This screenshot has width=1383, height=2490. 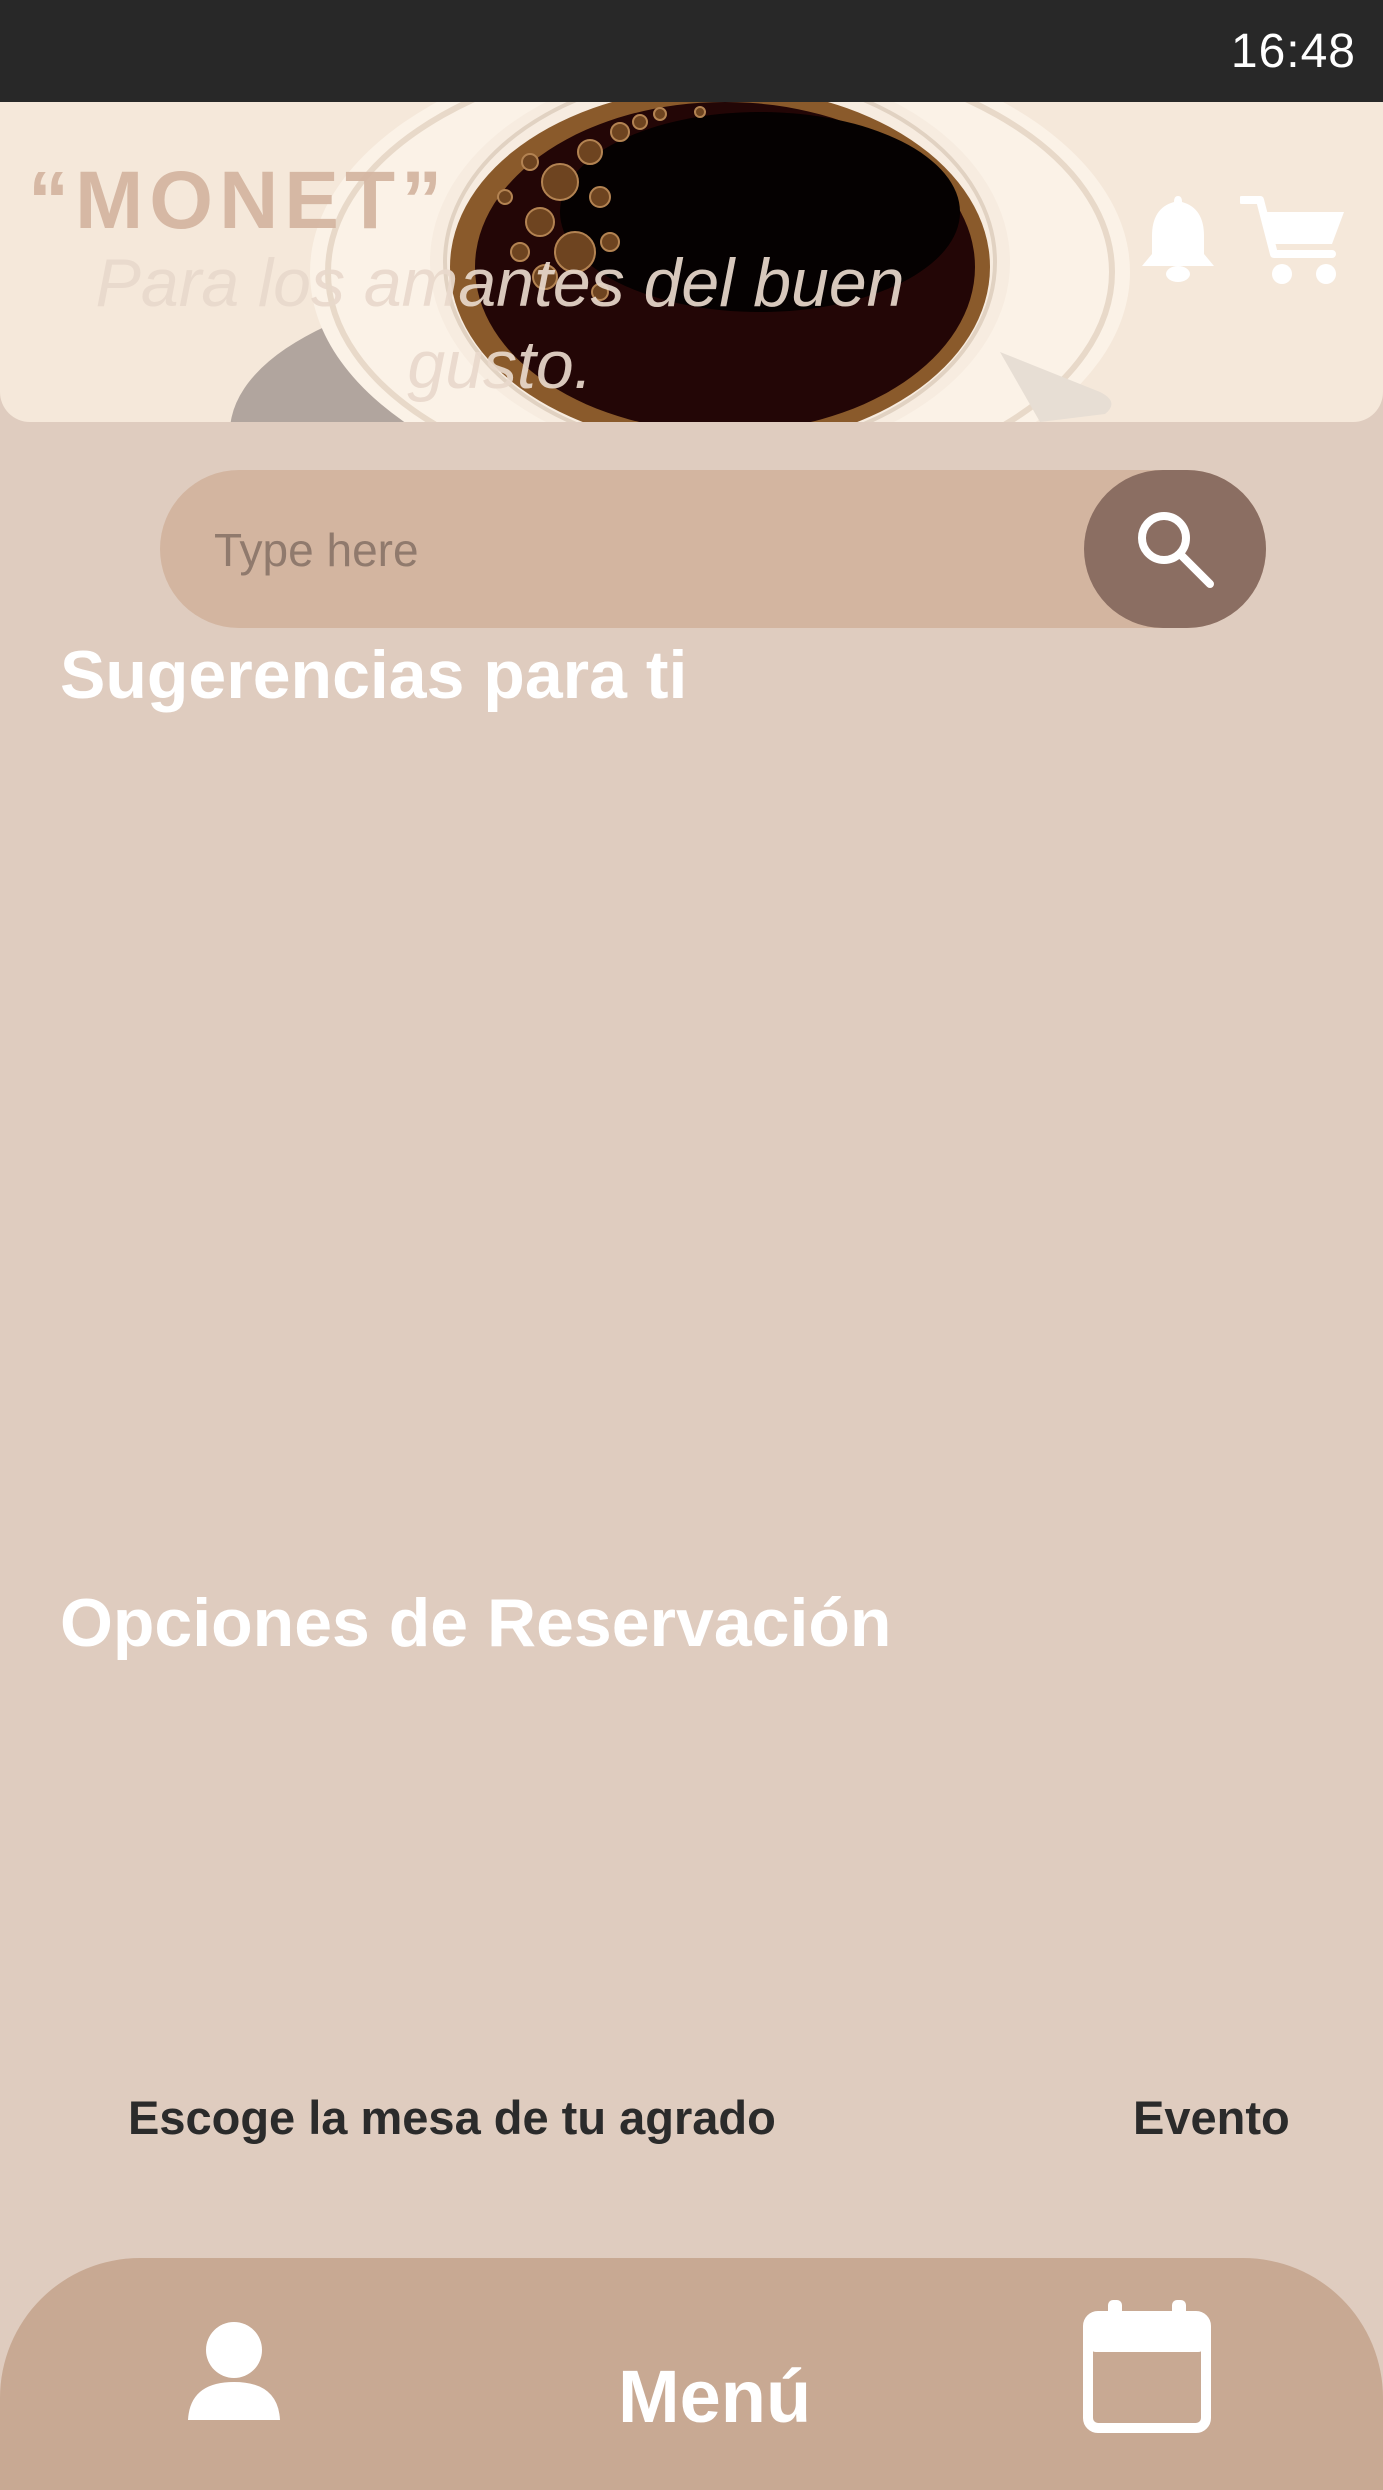 I want to click on status-time: 16:48, so click(x=1293, y=51).